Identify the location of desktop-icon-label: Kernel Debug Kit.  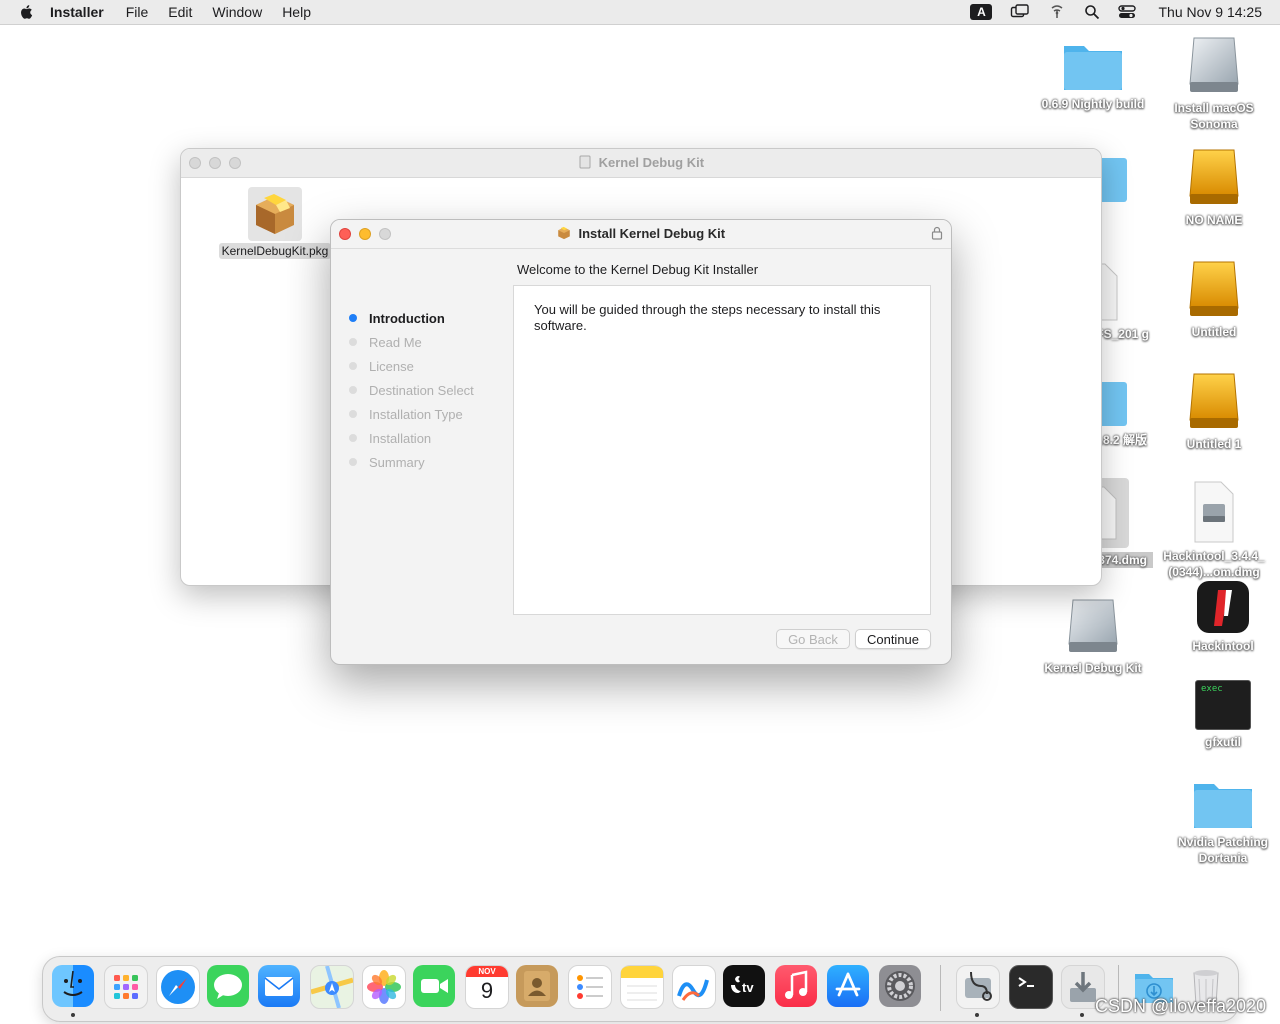
(1093, 668).